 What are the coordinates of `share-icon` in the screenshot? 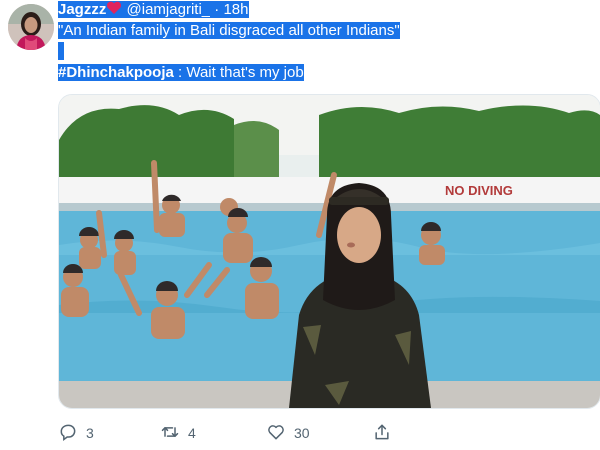 It's located at (382, 433).